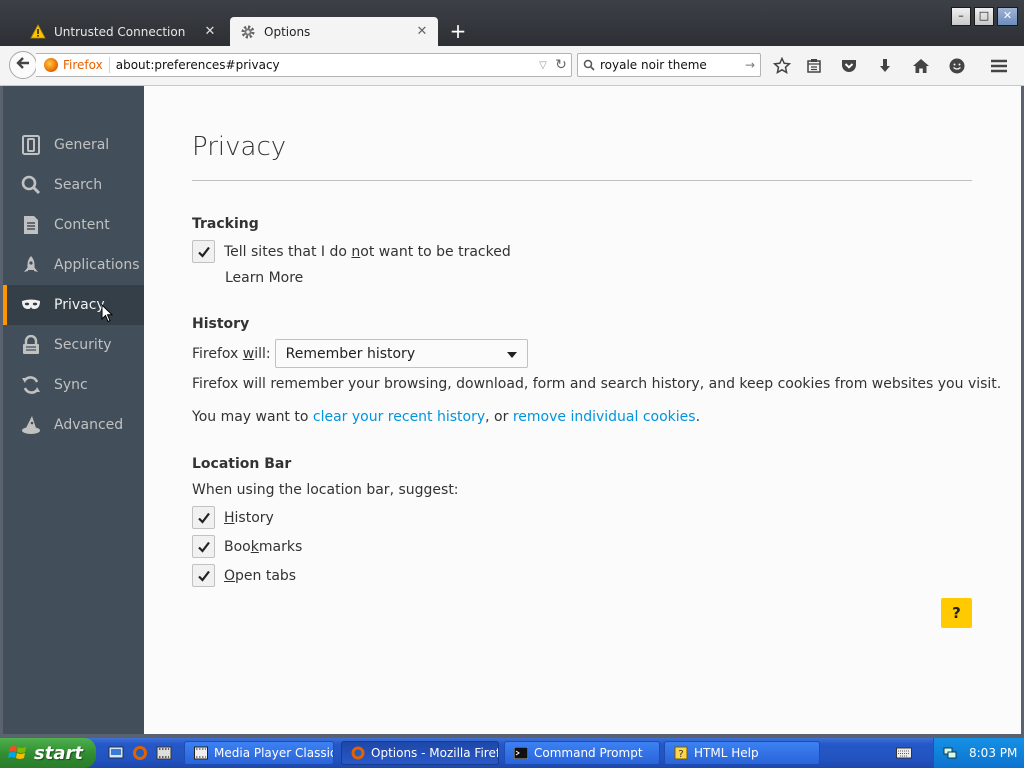 Image resolution: width=1024 pixels, height=768 pixels. What do you see at coordinates (97, 265) in the screenshot?
I see `sidebar-item-label: Applications` at bounding box center [97, 265].